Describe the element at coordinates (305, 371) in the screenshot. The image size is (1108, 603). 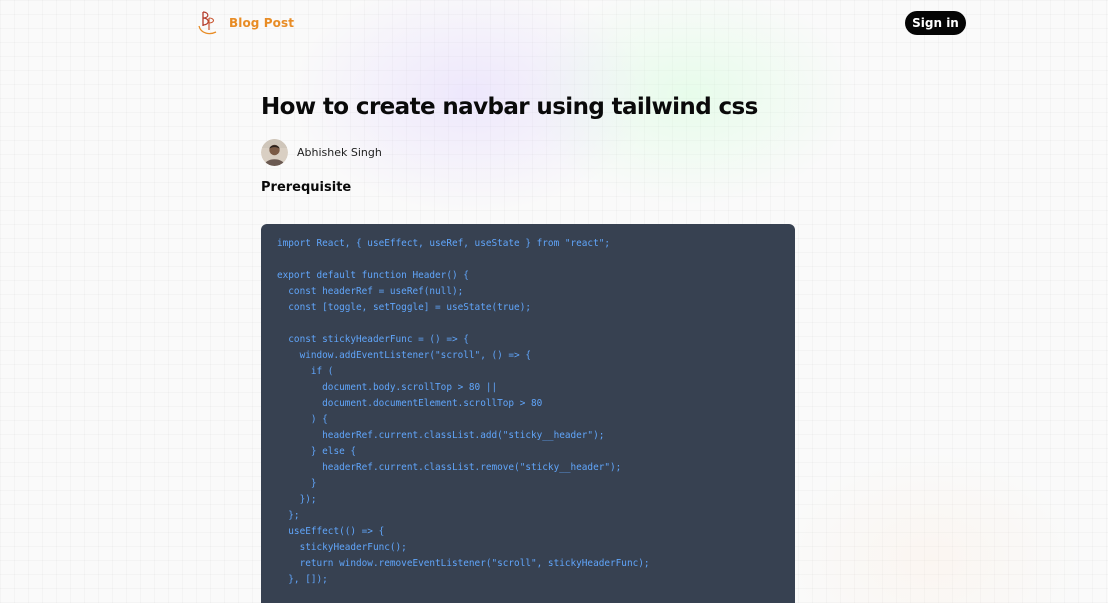
I see `code-line: if (` at that location.